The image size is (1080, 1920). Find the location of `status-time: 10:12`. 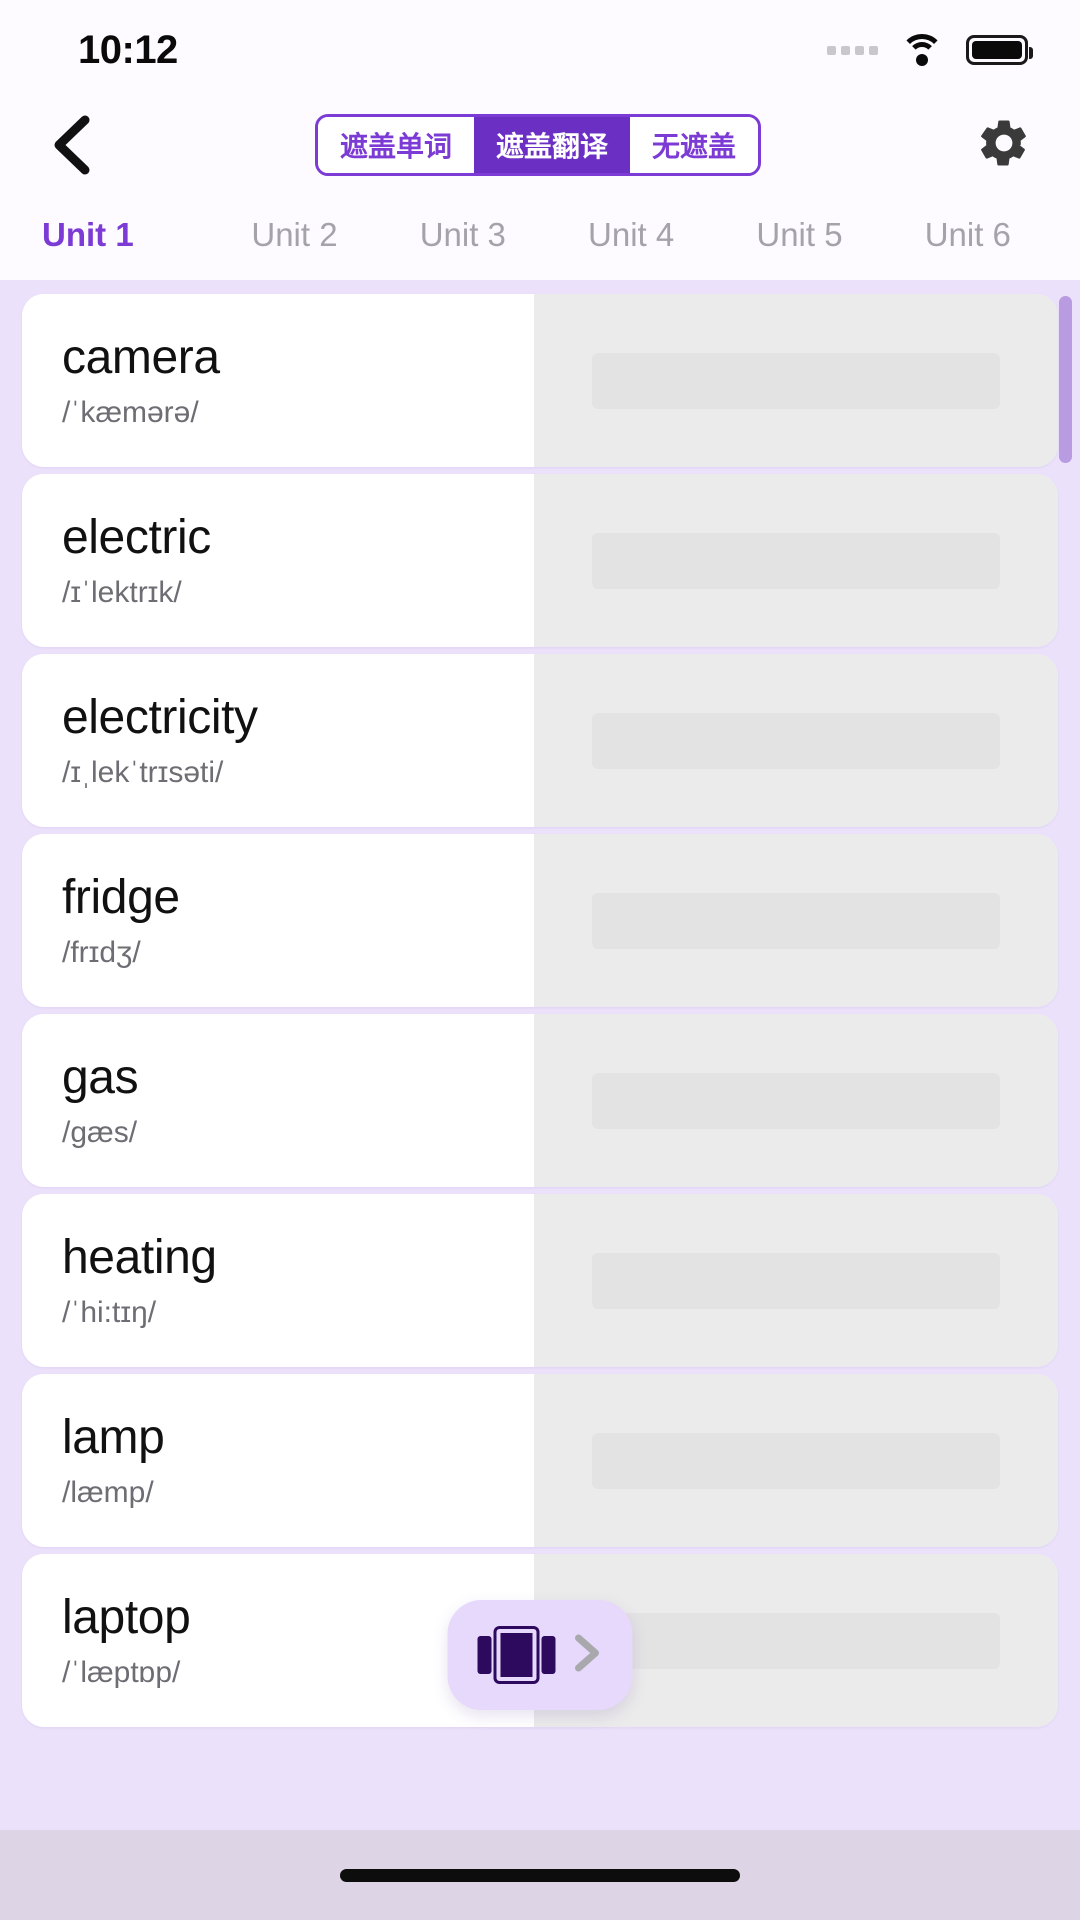

status-time: 10:12 is located at coordinates (128, 49).